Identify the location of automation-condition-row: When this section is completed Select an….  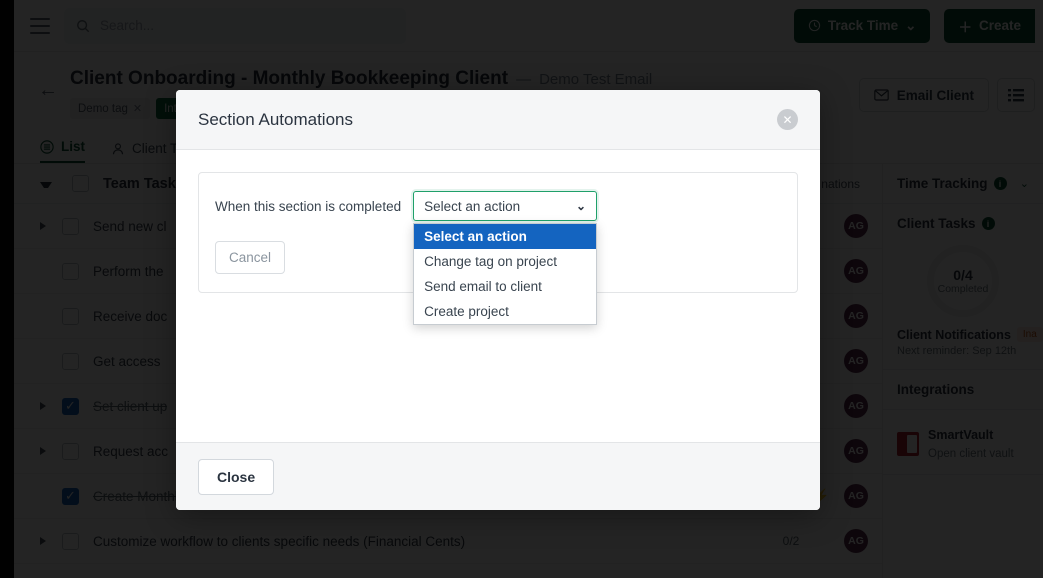
(498, 258).